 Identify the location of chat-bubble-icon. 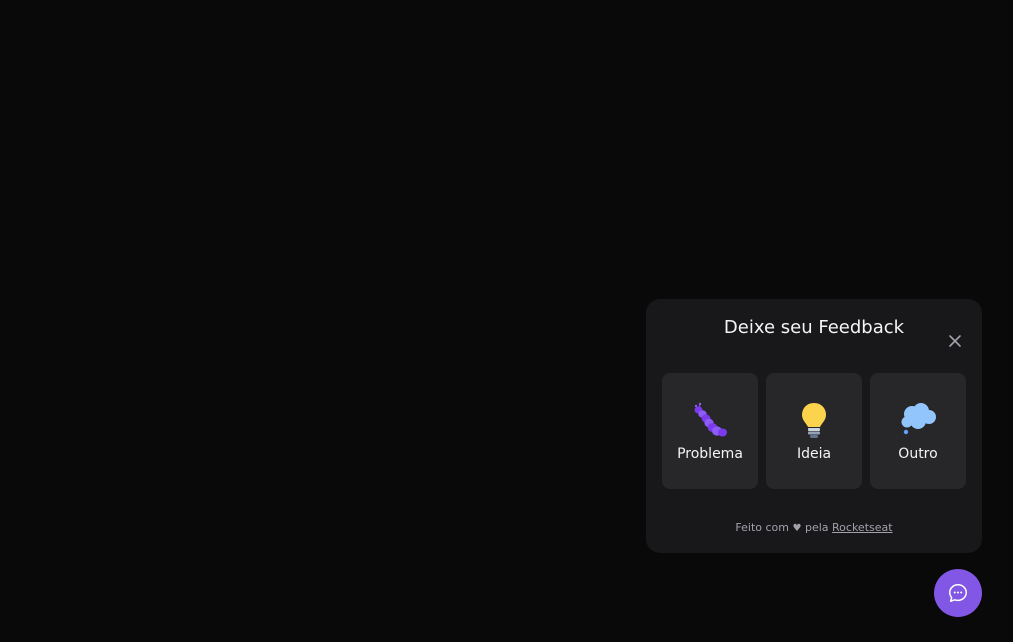
(958, 593).